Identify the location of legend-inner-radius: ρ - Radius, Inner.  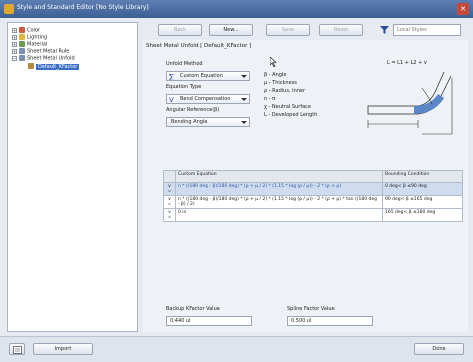
(285, 91).